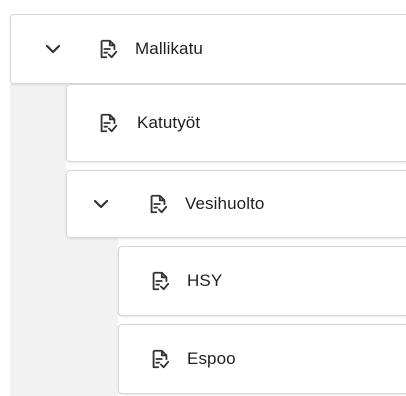 The height and width of the screenshot is (396, 406). Describe the element at coordinates (169, 48) in the screenshot. I see `tree-node-label: Mallikatu` at that location.